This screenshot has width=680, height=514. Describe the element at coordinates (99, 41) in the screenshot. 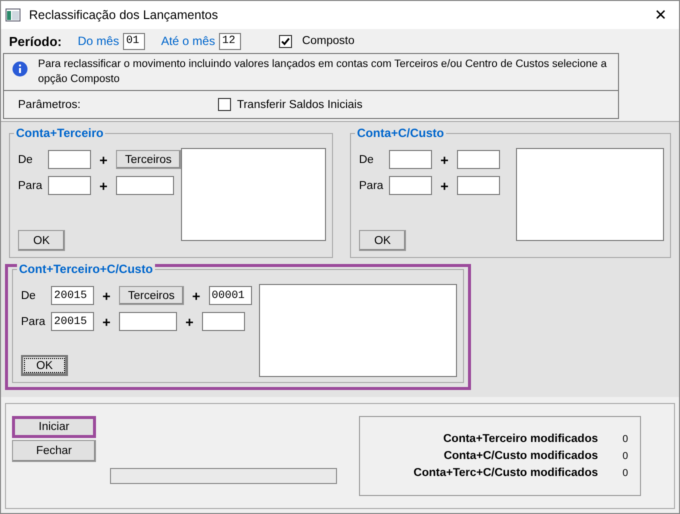

I see `from-month-label: Do mês` at that location.